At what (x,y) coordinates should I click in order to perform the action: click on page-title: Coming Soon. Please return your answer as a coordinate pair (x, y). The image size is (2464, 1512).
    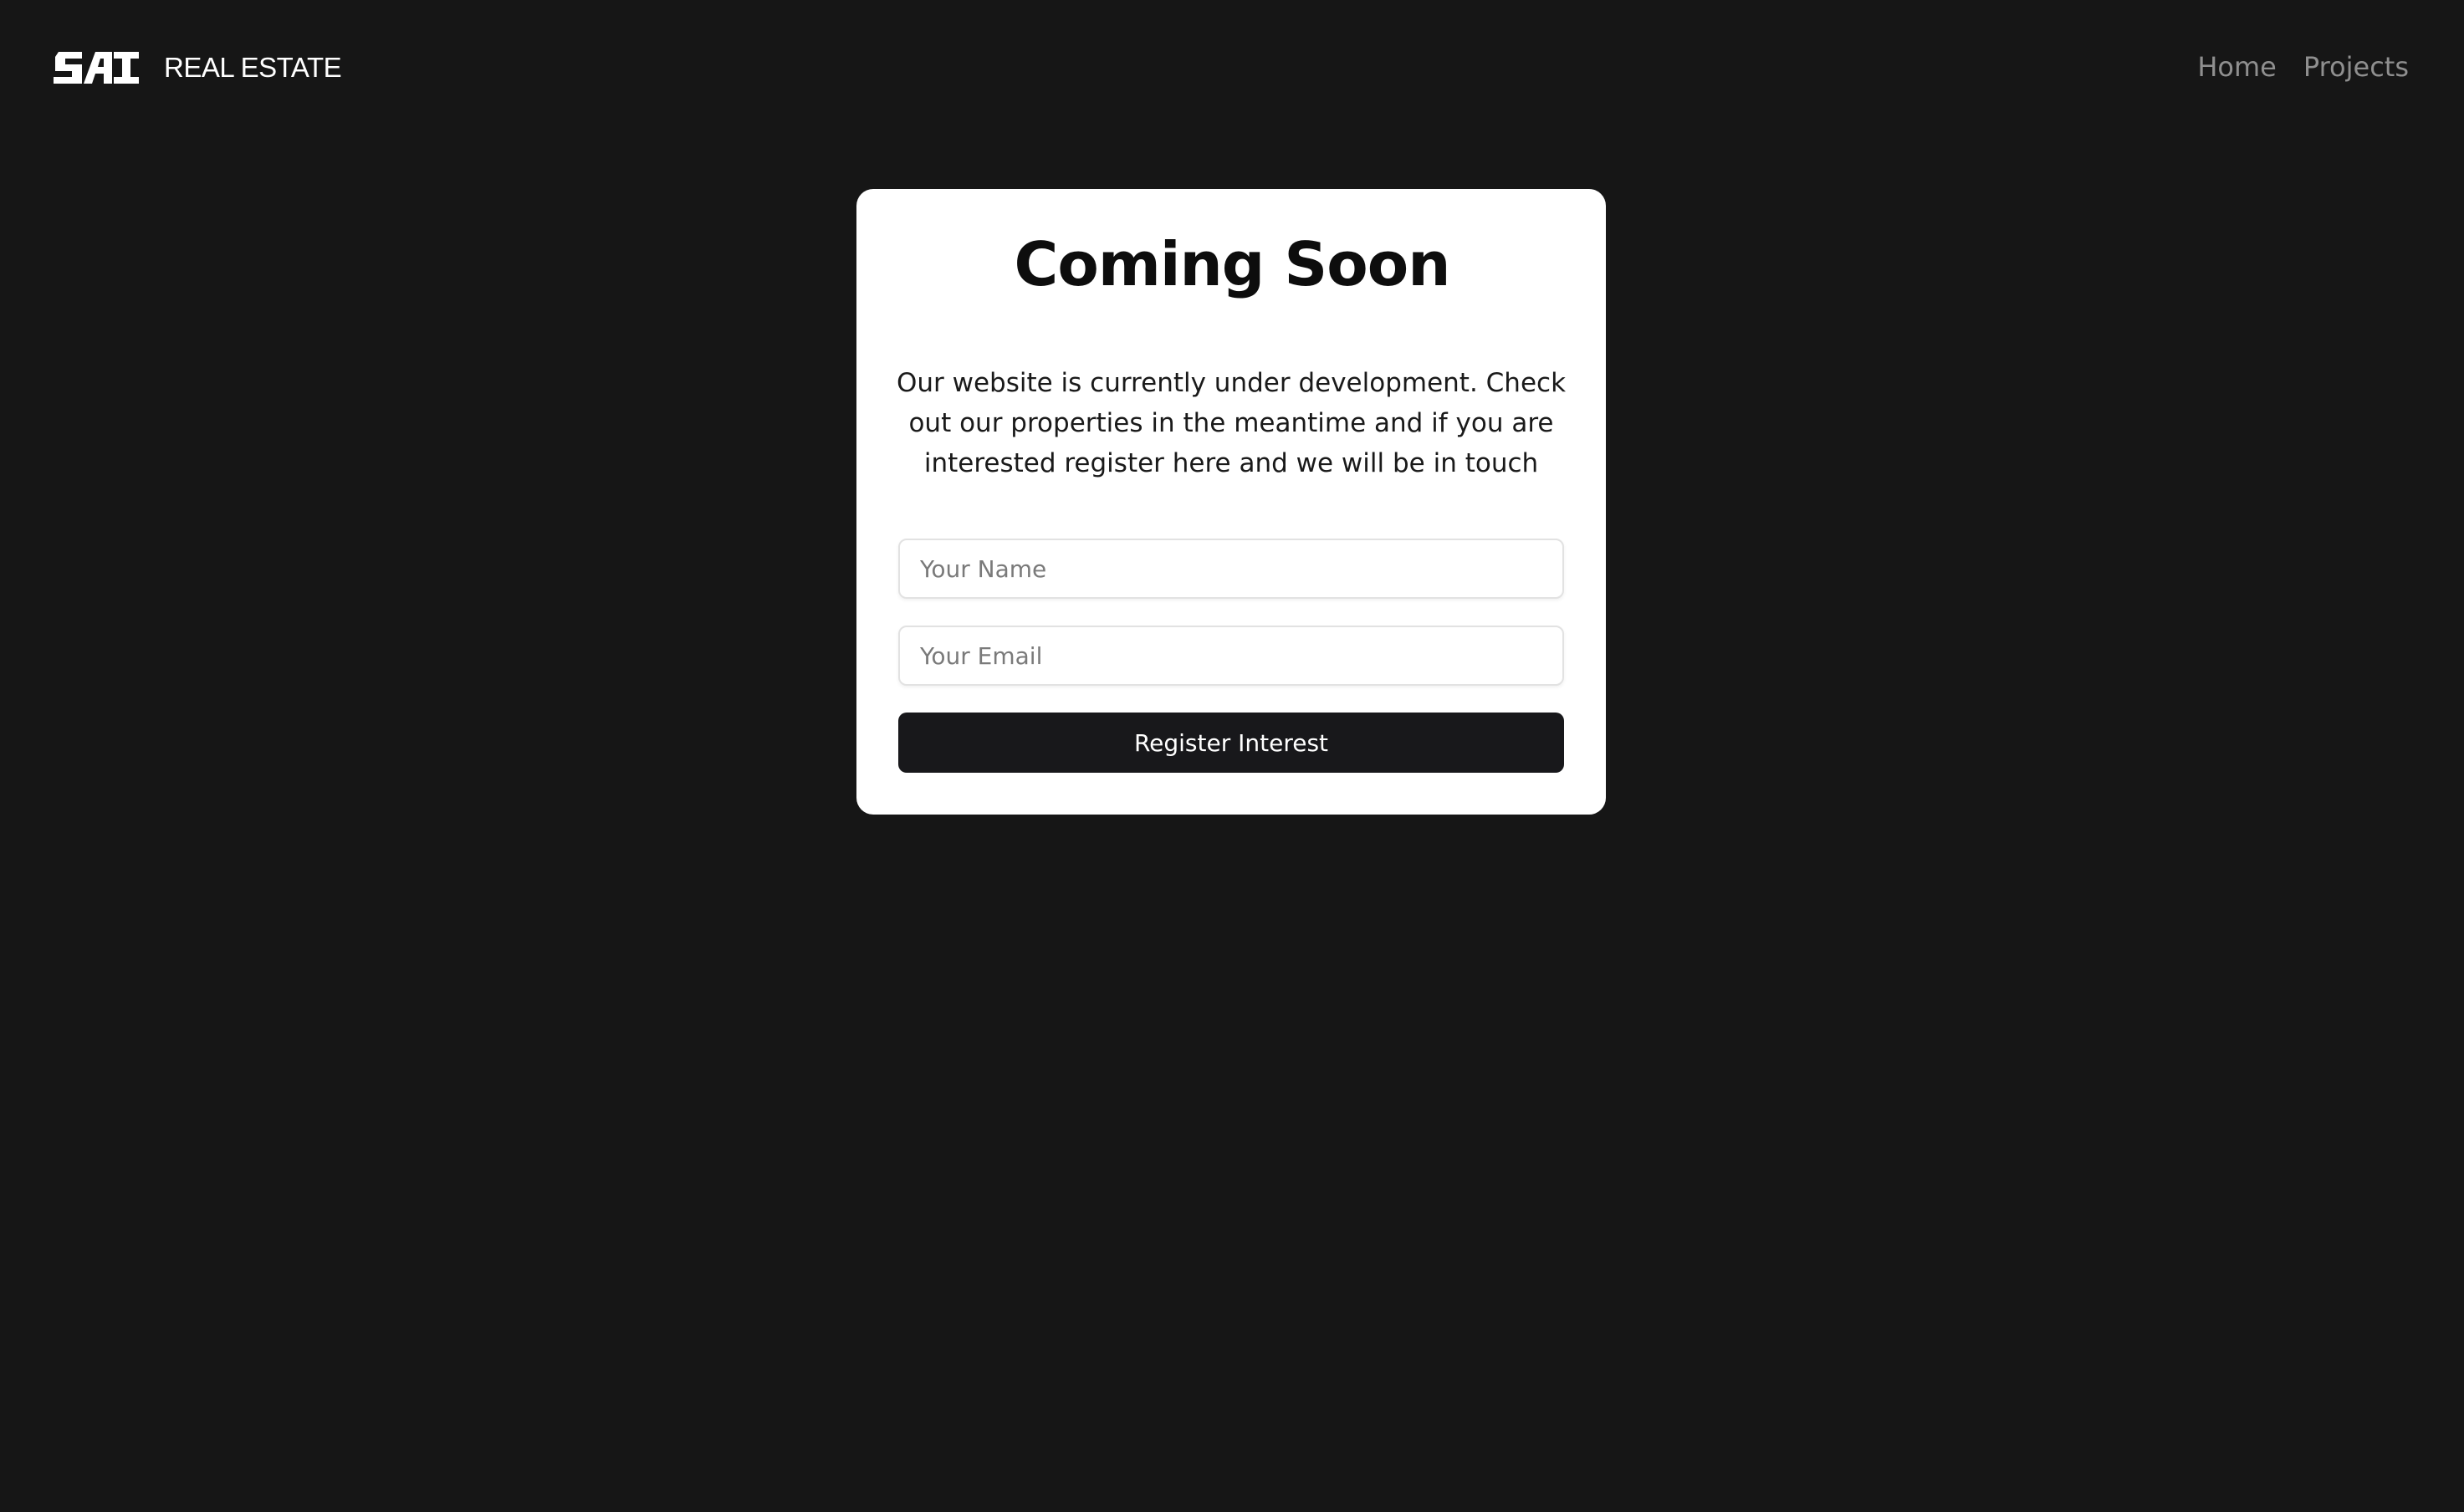
    Looking at the image, I should click on (1233, 264).